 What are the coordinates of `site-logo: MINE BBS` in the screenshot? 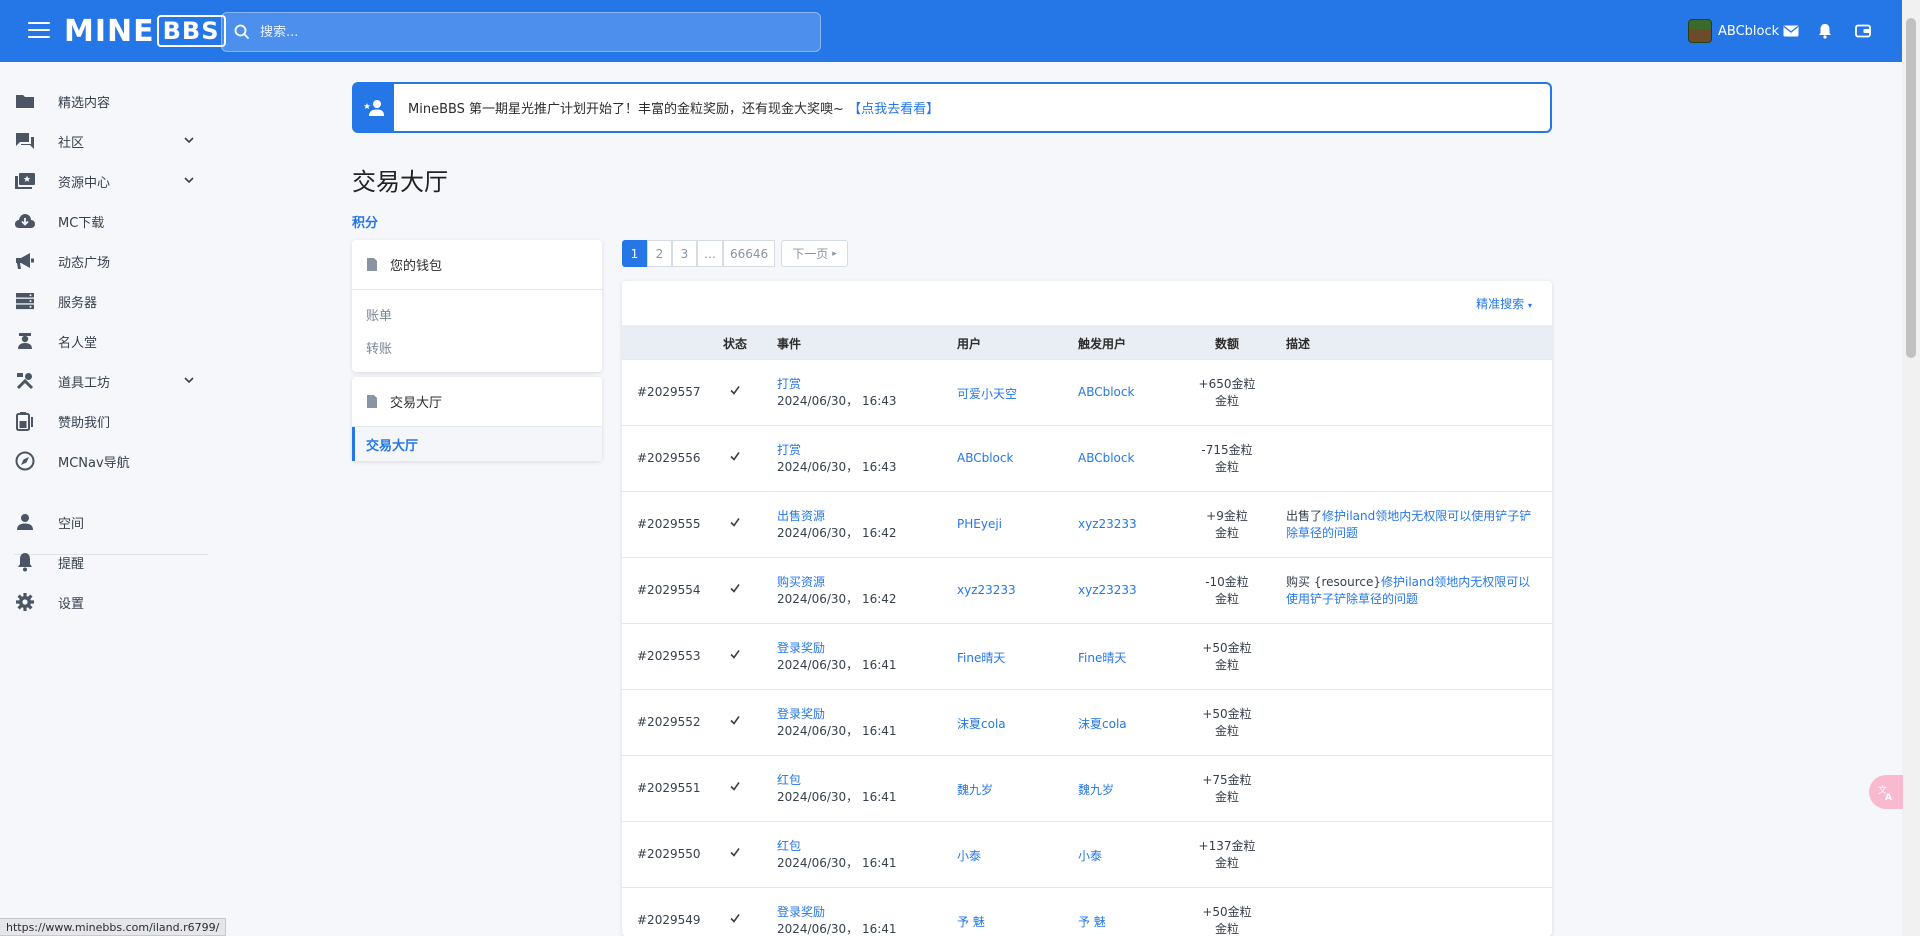 It's located at (145, 31).